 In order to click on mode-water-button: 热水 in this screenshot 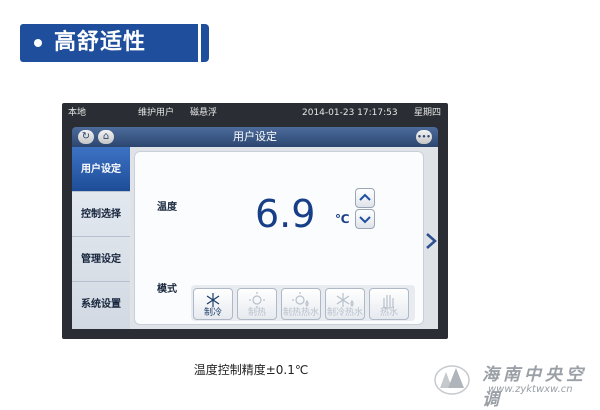, I will do `click(389, 304)`.